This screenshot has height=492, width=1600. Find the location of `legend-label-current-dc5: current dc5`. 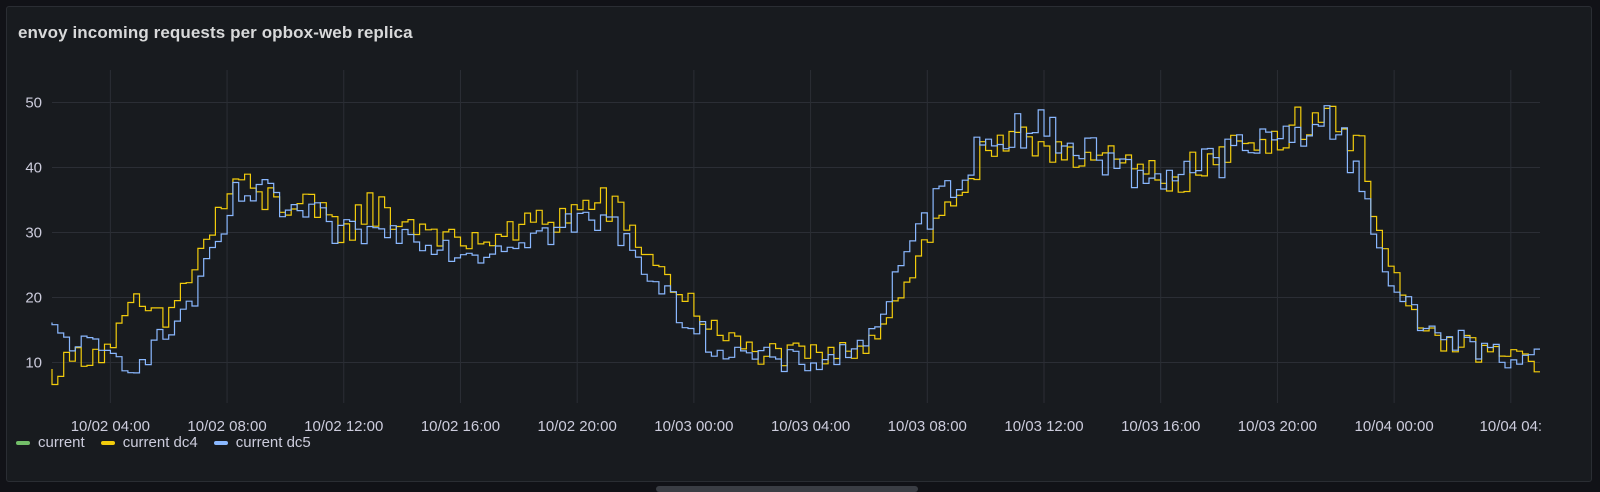

legend-label-current-dc5: current dc5 is located at coordinates (273, 442).